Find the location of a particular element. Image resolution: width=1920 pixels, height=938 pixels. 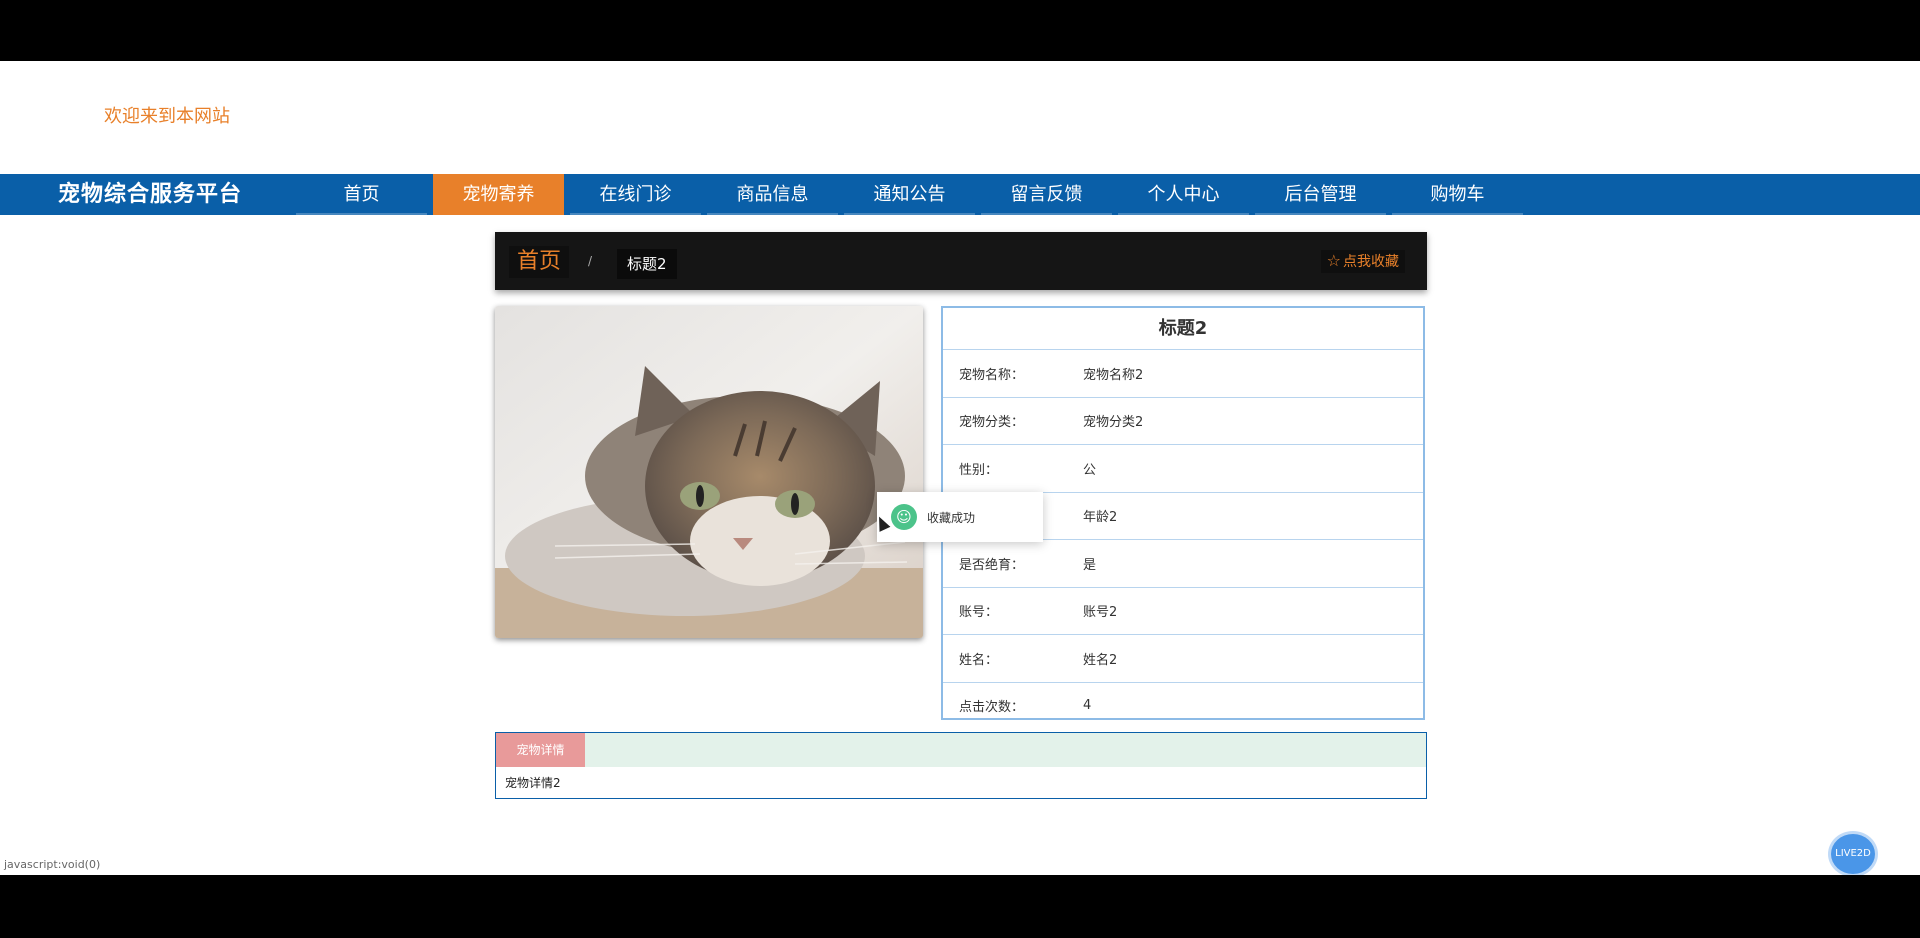

site-brand: 宠物综合服务平台 is located at coordinates (131, 194).